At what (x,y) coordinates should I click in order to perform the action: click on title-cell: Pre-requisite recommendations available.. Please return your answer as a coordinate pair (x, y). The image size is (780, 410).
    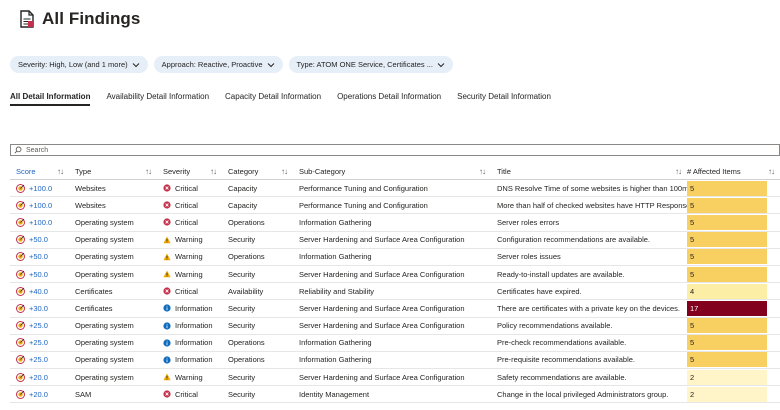
    Looking at the image, I should click on (566, 360).